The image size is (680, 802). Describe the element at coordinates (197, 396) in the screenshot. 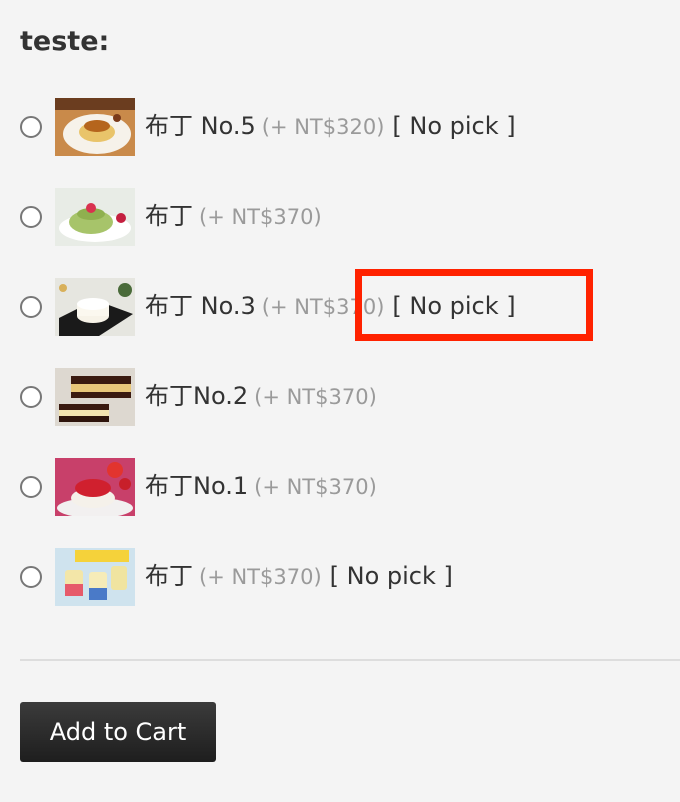

I see `option-name: 布丁No.2` at that location.